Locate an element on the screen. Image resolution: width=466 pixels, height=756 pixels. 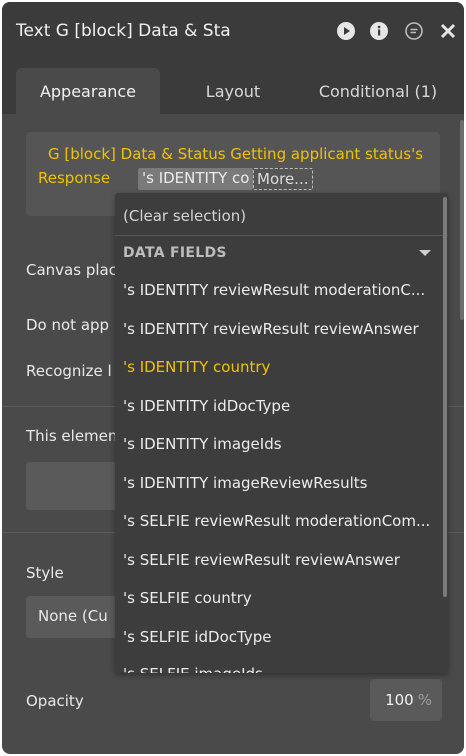
dropdown-scrollbar is located at coordinates (445, 397).